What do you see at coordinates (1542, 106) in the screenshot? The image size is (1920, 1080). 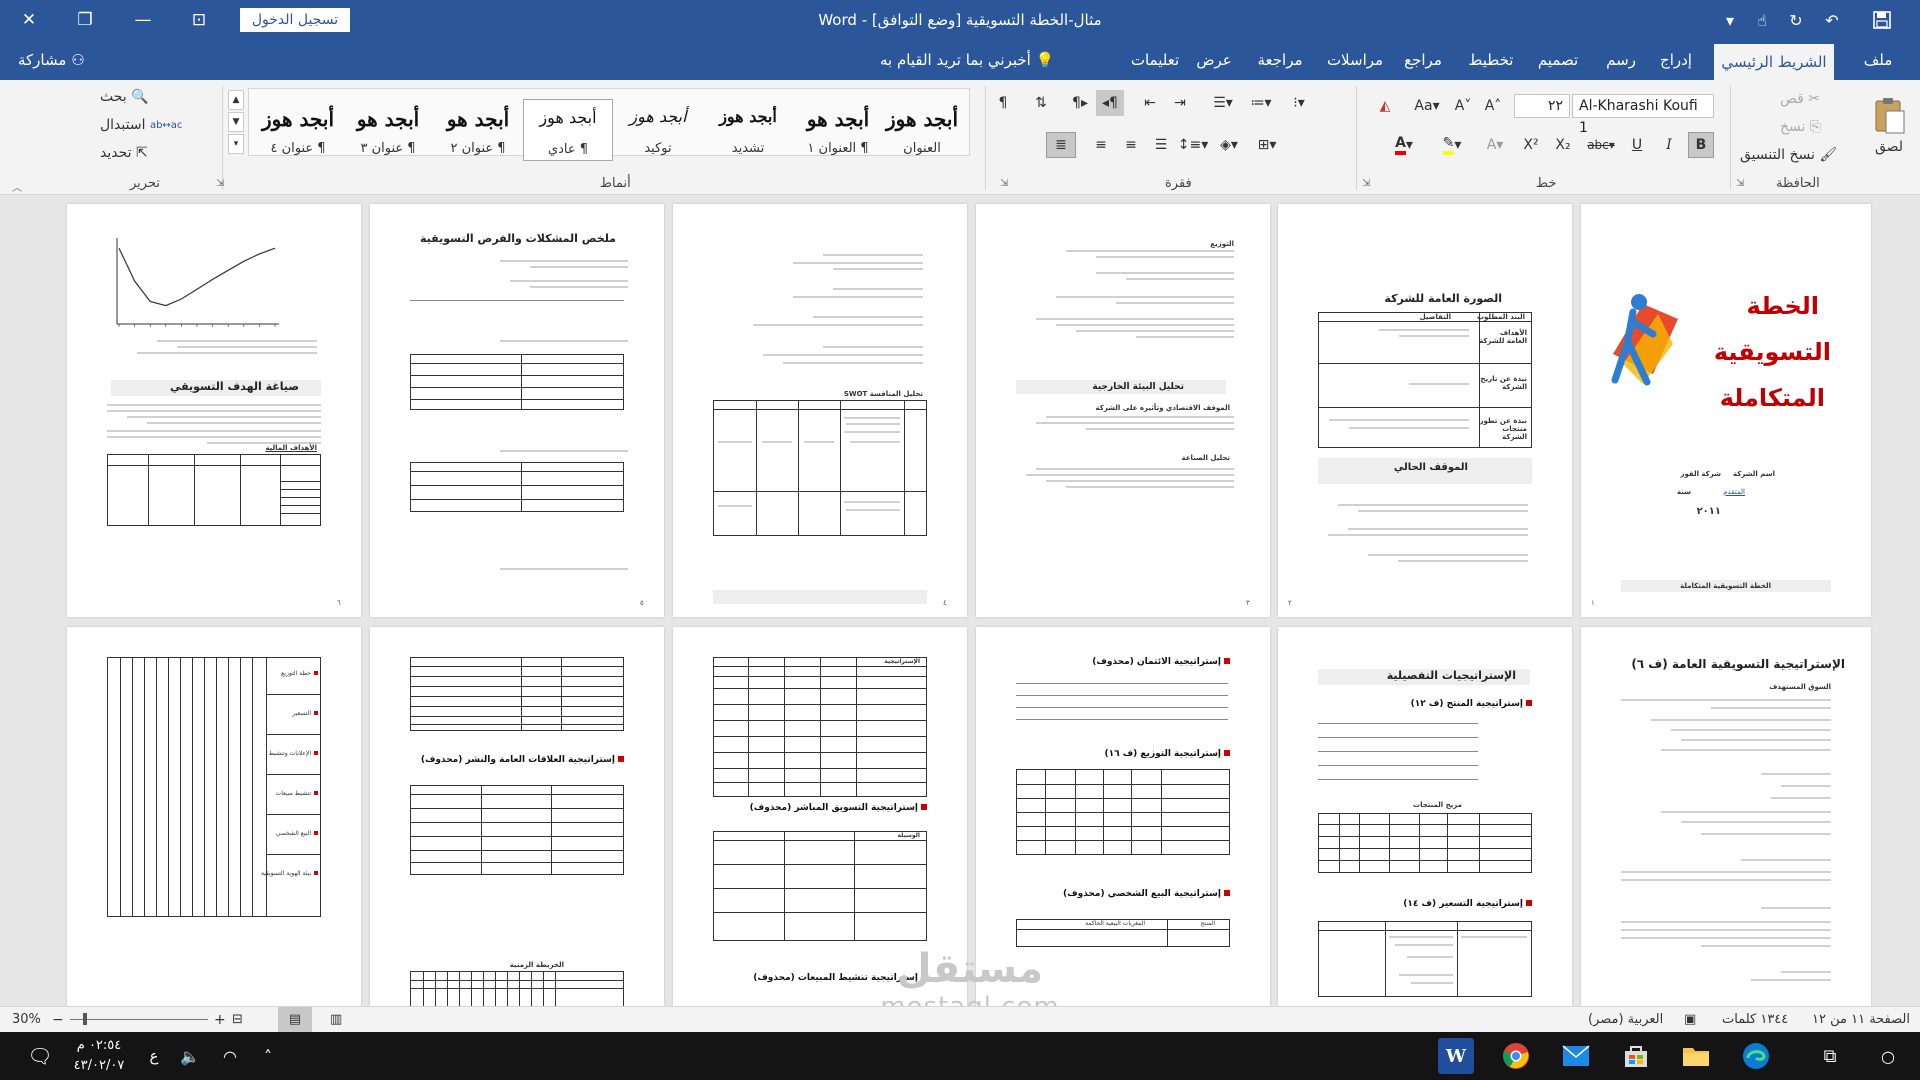 I see `font-size-combo: ٢٢` at bounding box center [1542, 106].